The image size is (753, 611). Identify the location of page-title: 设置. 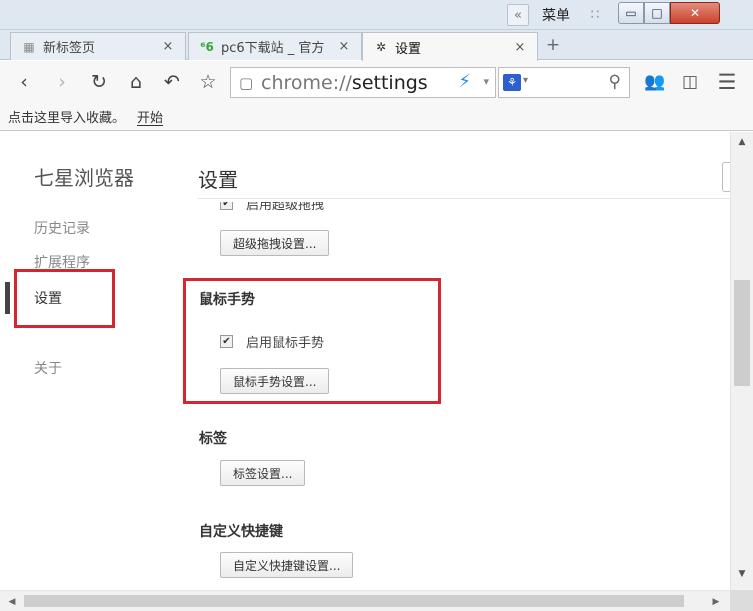
(218, 180).